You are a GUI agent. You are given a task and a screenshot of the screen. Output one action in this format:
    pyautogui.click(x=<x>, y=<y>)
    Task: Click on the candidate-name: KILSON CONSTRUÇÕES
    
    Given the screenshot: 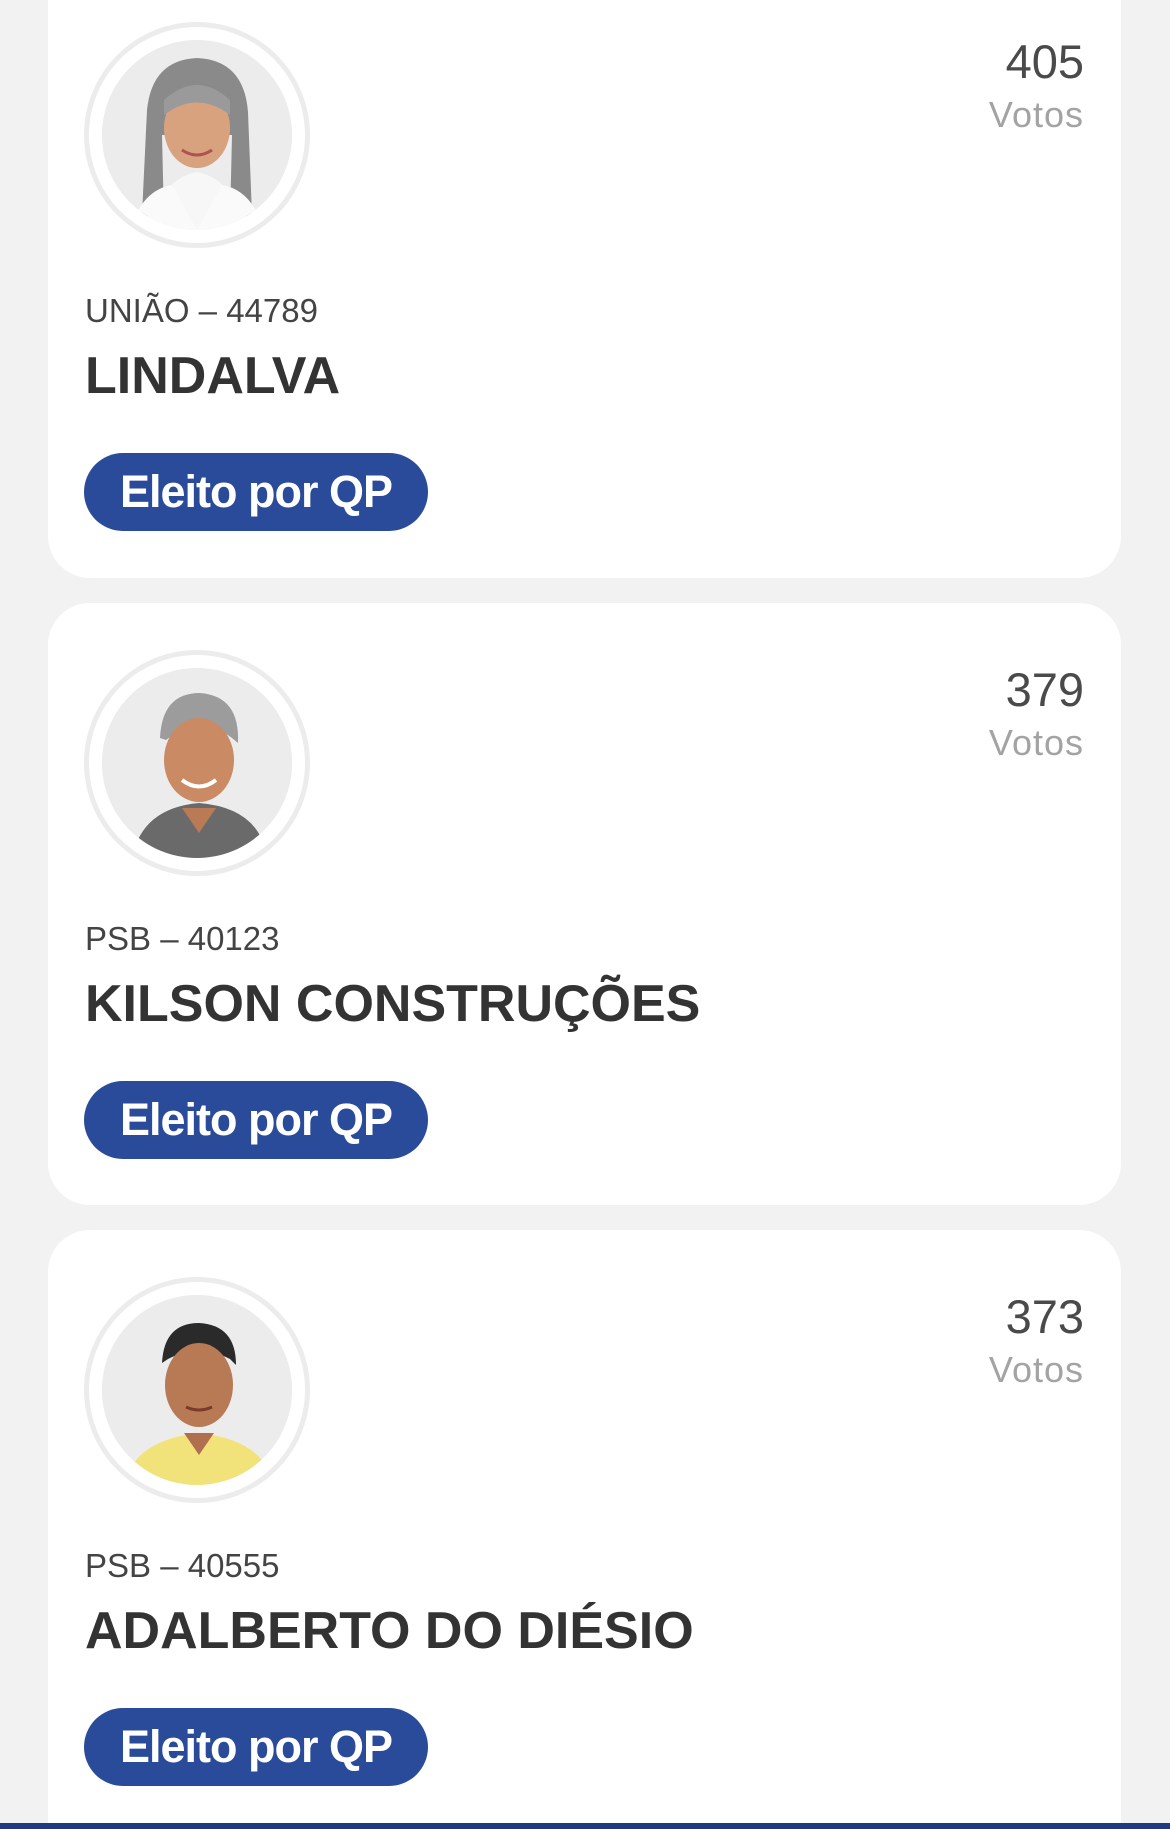 What is the action you would take?
    pyautogui.click(x=393, y=1004)
    